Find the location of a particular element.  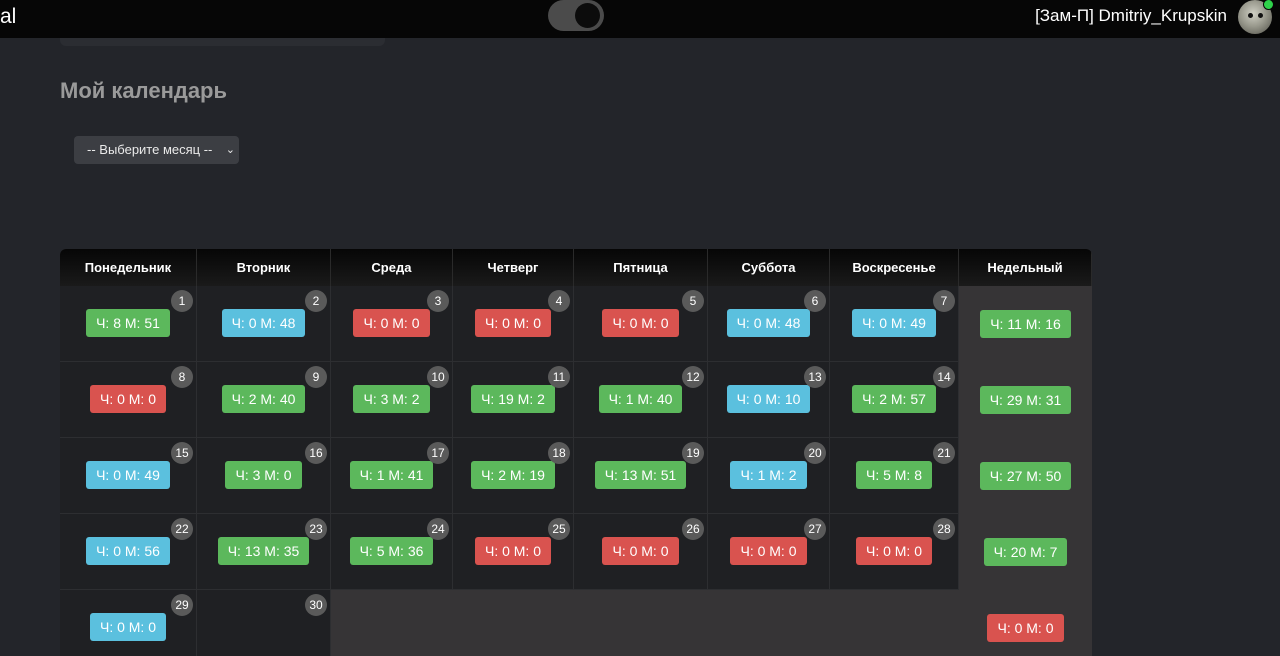

time-badge: Ч: 1 М: 40 is located at coordinates (640, 399).